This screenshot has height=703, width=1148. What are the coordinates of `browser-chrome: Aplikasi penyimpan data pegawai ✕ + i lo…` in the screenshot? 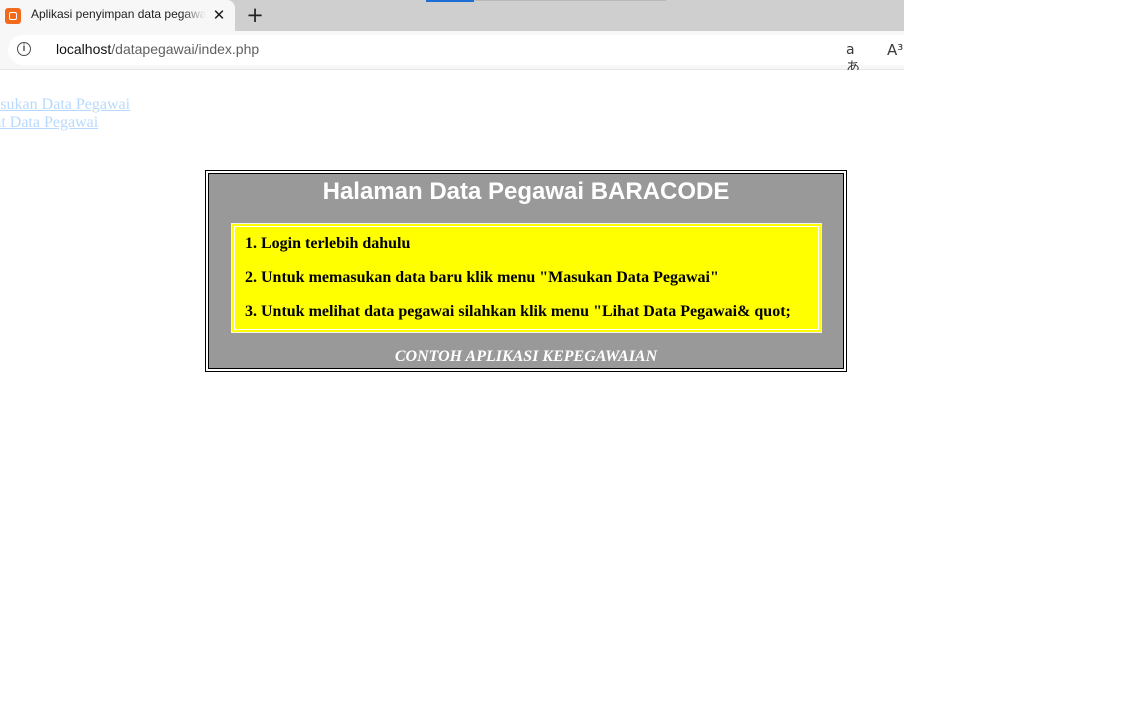 It's located at (459, 38).